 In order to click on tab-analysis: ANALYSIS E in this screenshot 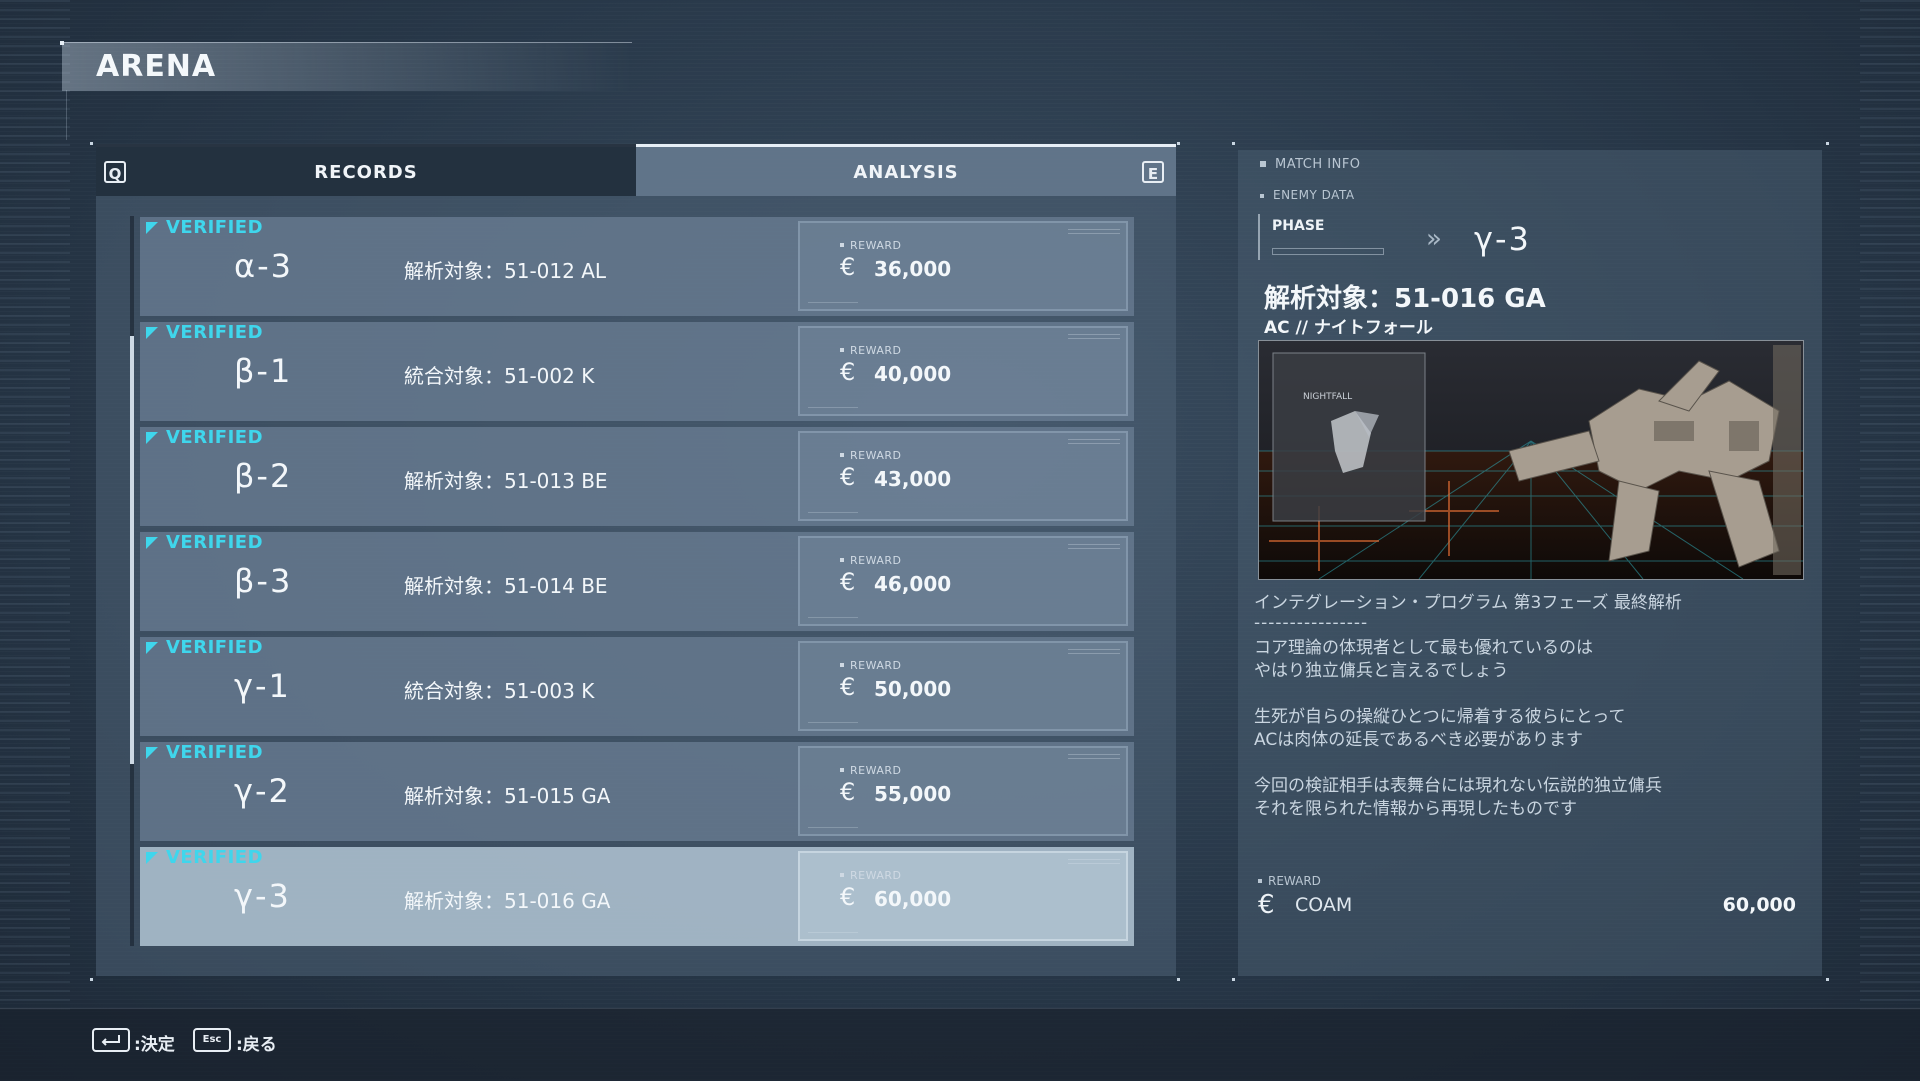, I will do `click(906, 170)`.